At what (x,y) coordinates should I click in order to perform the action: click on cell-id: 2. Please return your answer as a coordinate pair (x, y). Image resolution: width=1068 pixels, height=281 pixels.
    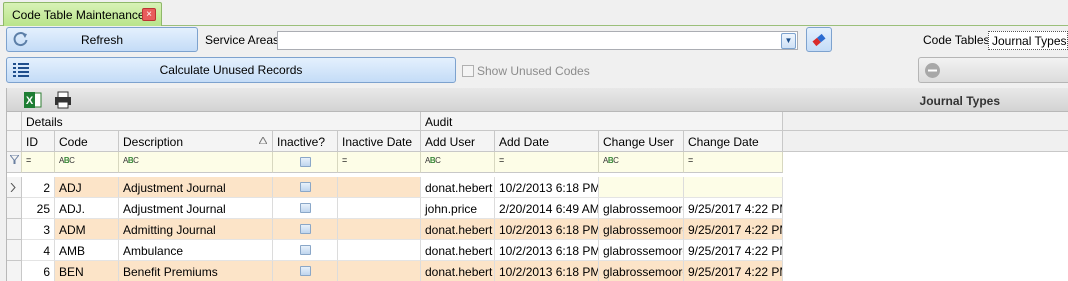
    Looking at the image, I should click on (38, 187).